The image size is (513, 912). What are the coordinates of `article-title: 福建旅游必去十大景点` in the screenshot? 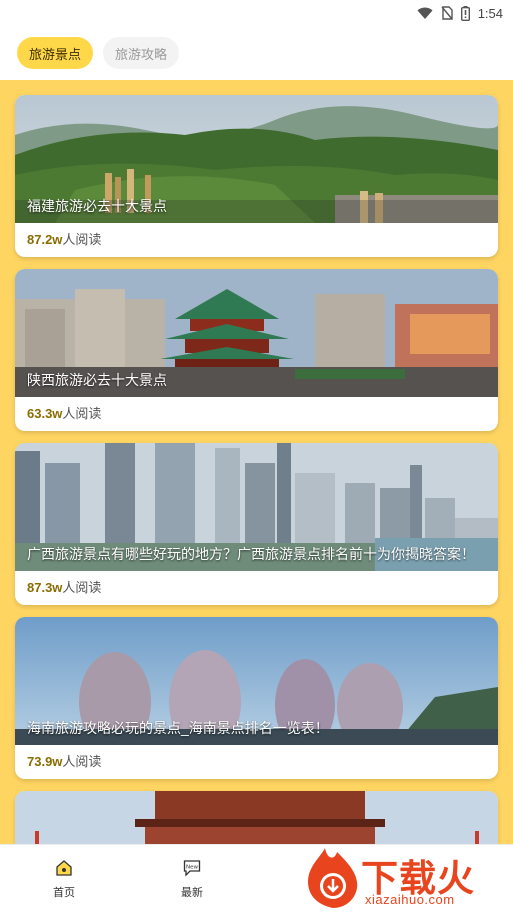 It's located at (97, 206).